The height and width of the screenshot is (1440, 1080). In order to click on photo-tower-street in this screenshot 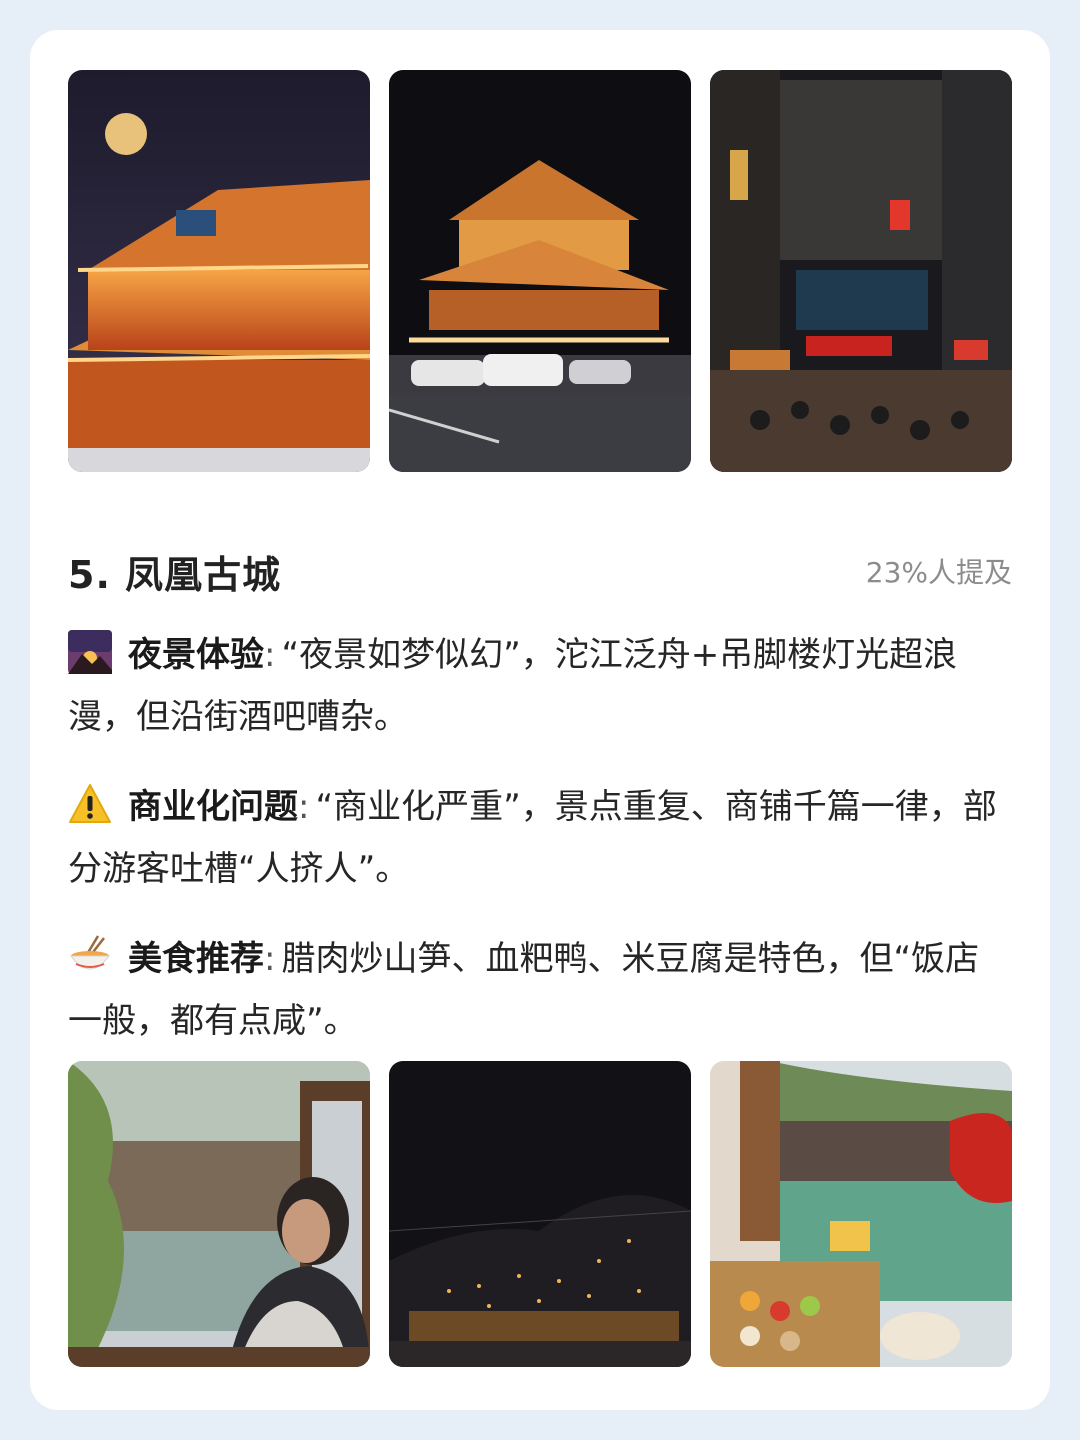, I will do `click(540, 271)`.